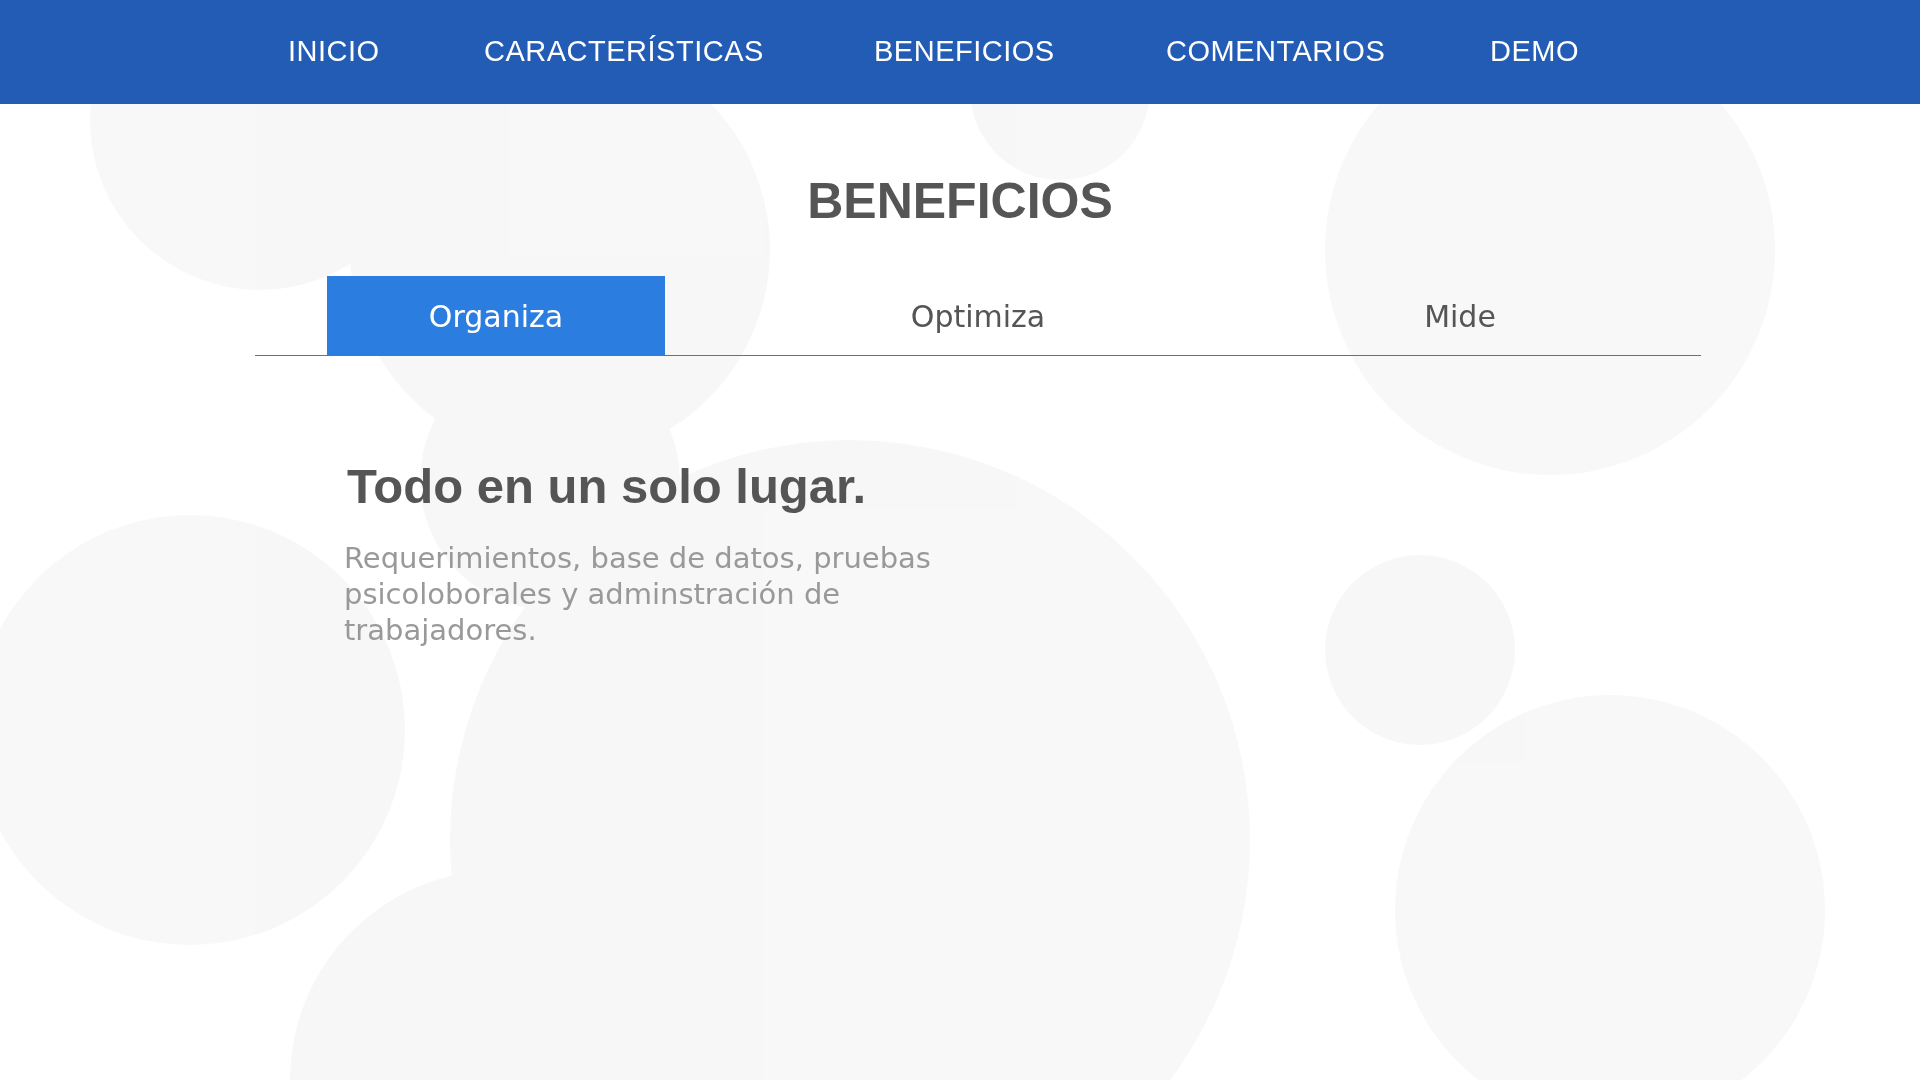 This screenshot has width=1920, height=1080. Describe the element at coordinates (607, 487) in the screenshot. I see `panel-heading: Todo en un solo lugar.` at that location.